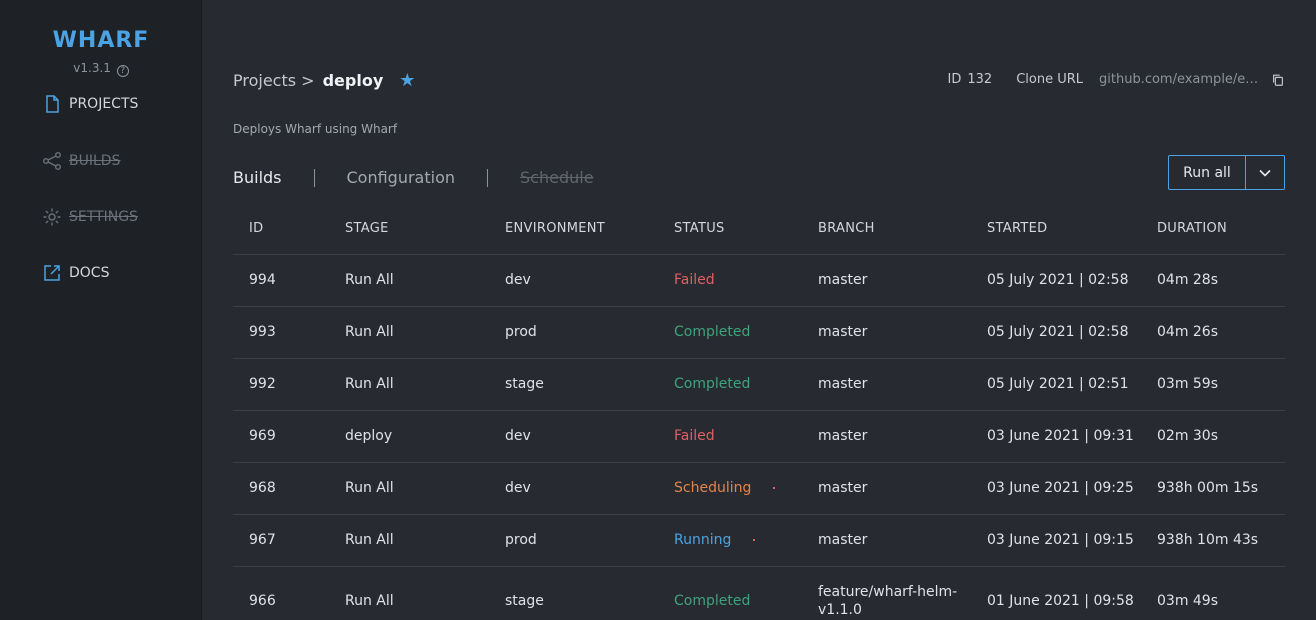 Image resolution: width=1316 pixels, height=620 pixels. I want to click on cell-duration: 03m 49s, so click(1213, 593).